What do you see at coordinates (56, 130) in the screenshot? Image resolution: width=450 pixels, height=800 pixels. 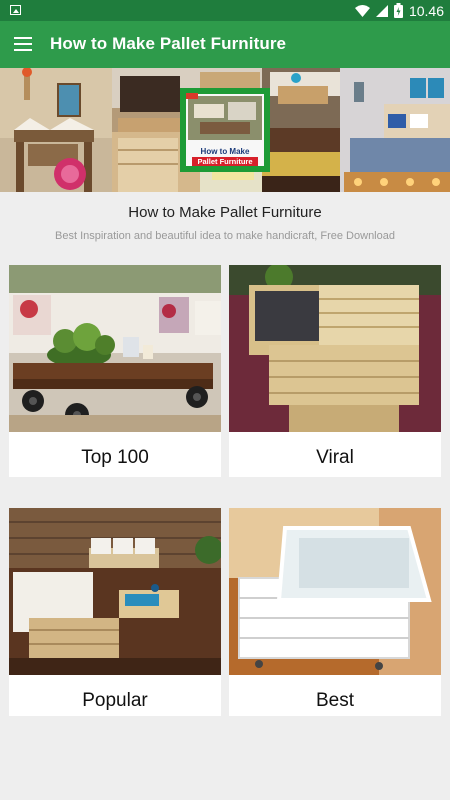 I see `banner-photo-desk` at bounding box center [56, 130].